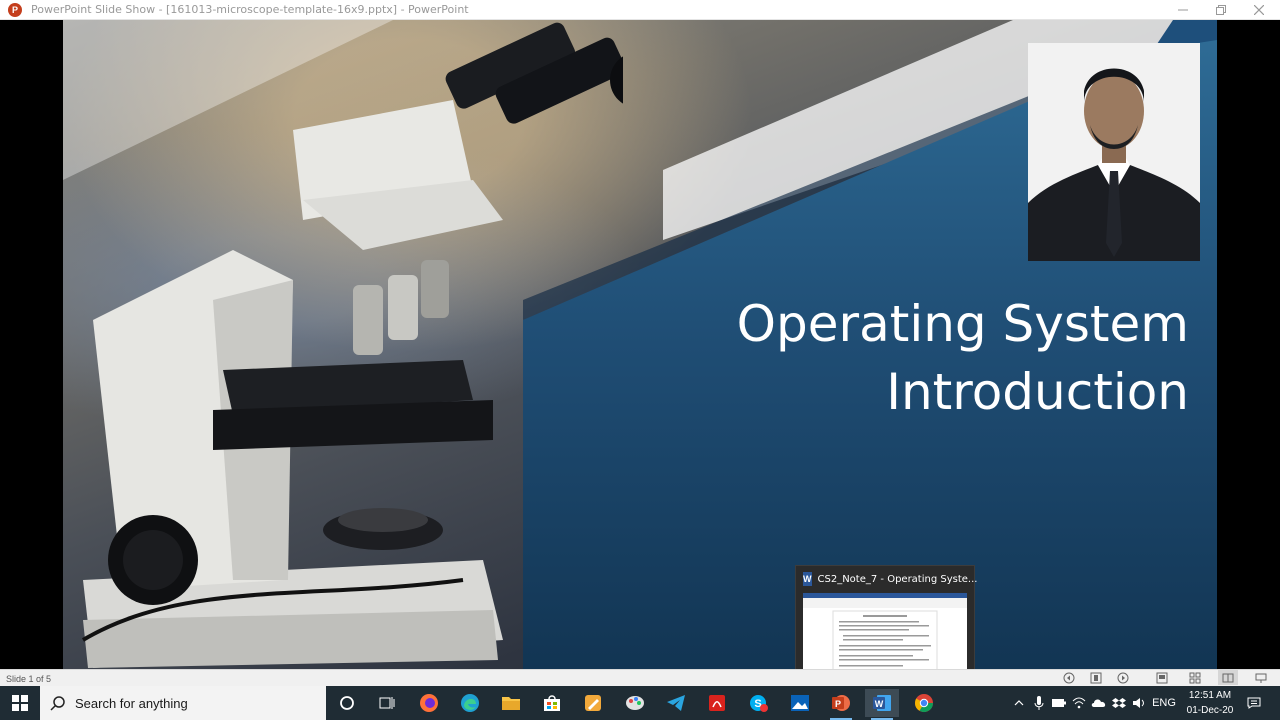 This screenshot has width=1280, height=720. I want to click on wifi-icon, so click(1079, 703).